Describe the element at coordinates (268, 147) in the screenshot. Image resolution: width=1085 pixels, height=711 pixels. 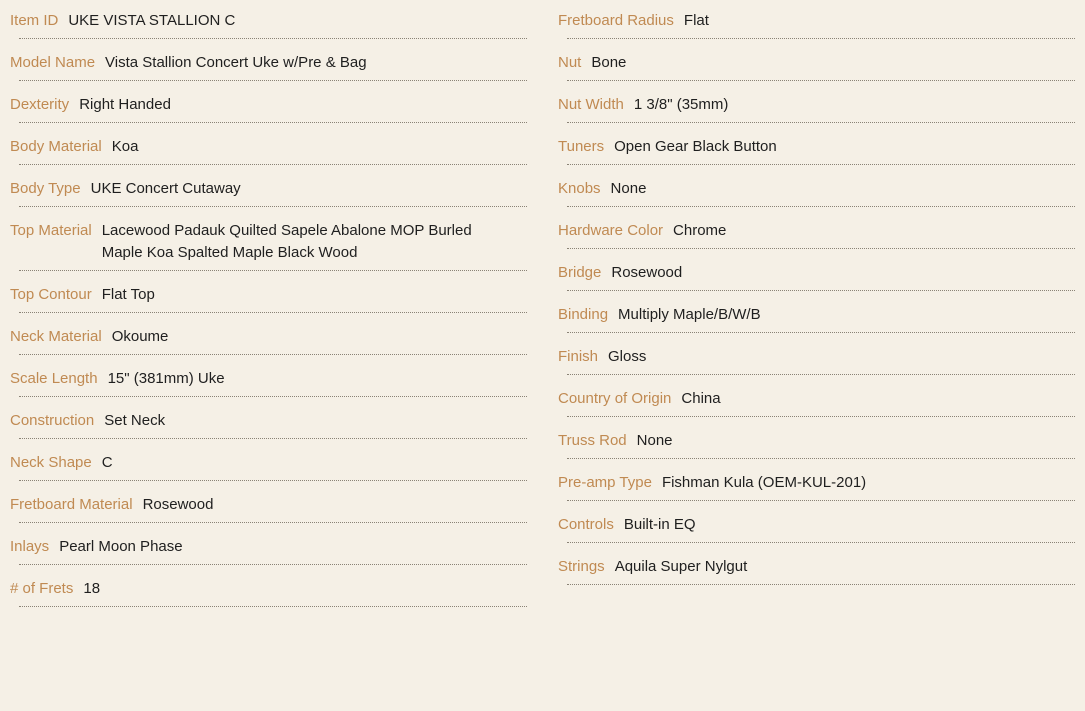
I see `spec-row-body-material: Body Material Koa` at that location.